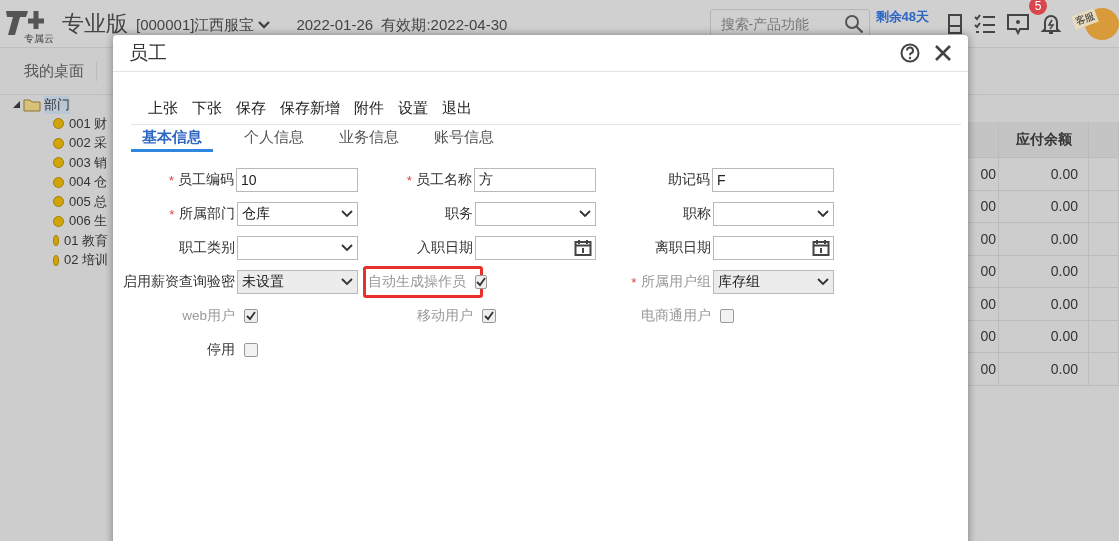 Image resolution: width=1119 pixels, height=541 pixels. What do you see at coordinates (676, 316) in the screenshot?
I see `field-label: 电商通用户` at bounding box center [676, 316].